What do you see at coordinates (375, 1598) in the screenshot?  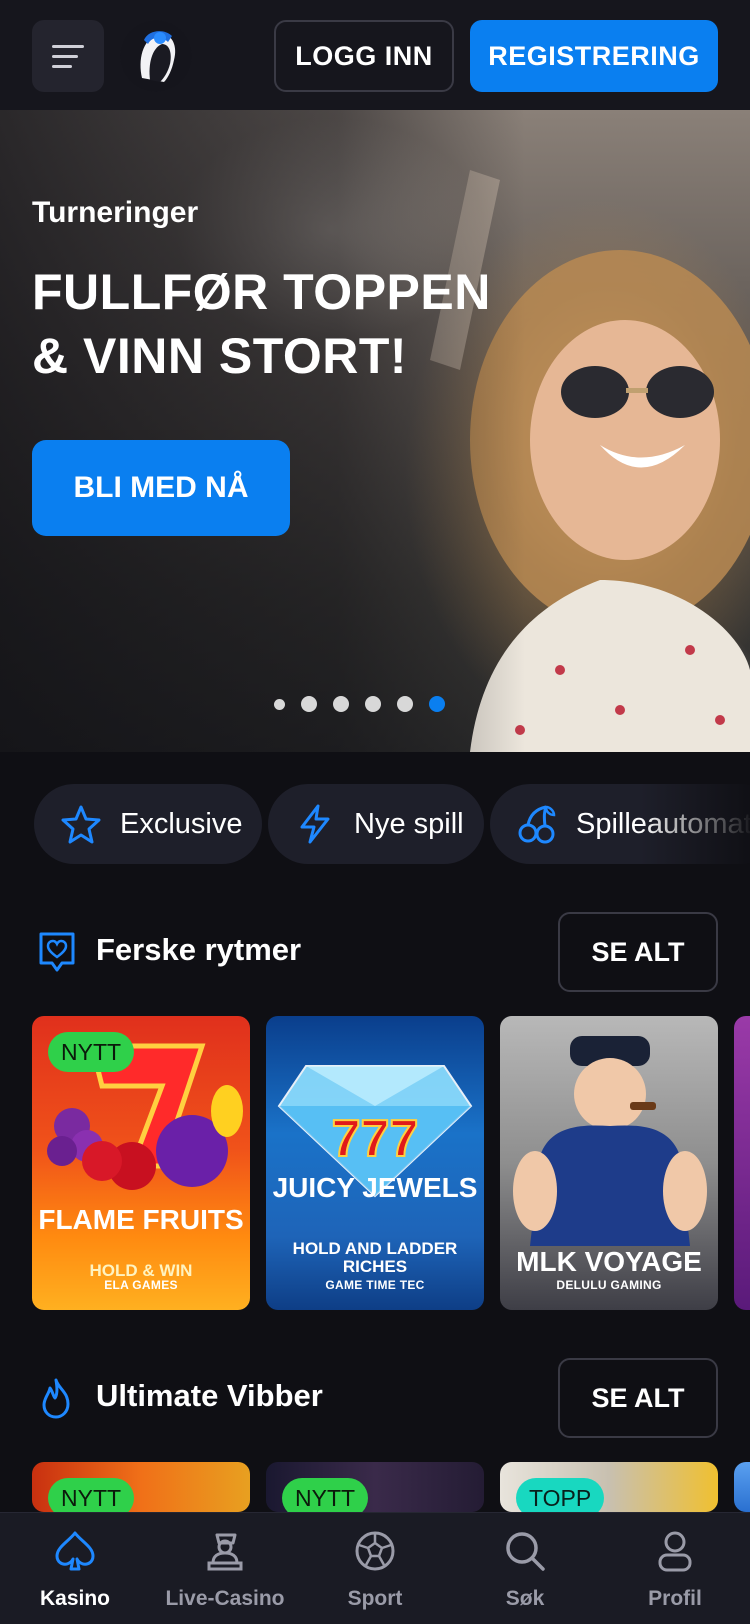 I see `nav-label: Sport` at bounding box center [375, 1598].